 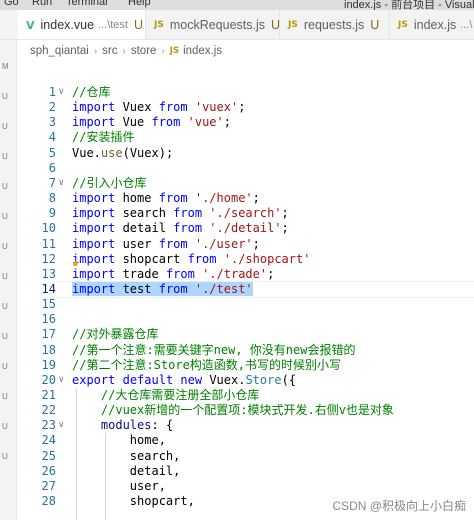 I want to click on line-number: 8, so click(x=52, y=198).